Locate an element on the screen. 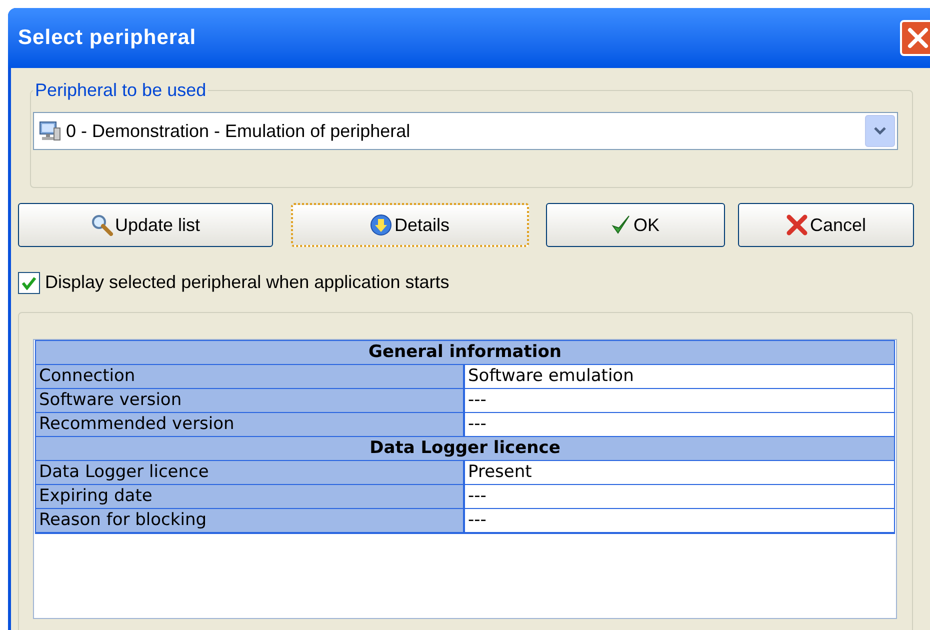  table-cell: Reason for blocking is located at coordinates (250, 520).